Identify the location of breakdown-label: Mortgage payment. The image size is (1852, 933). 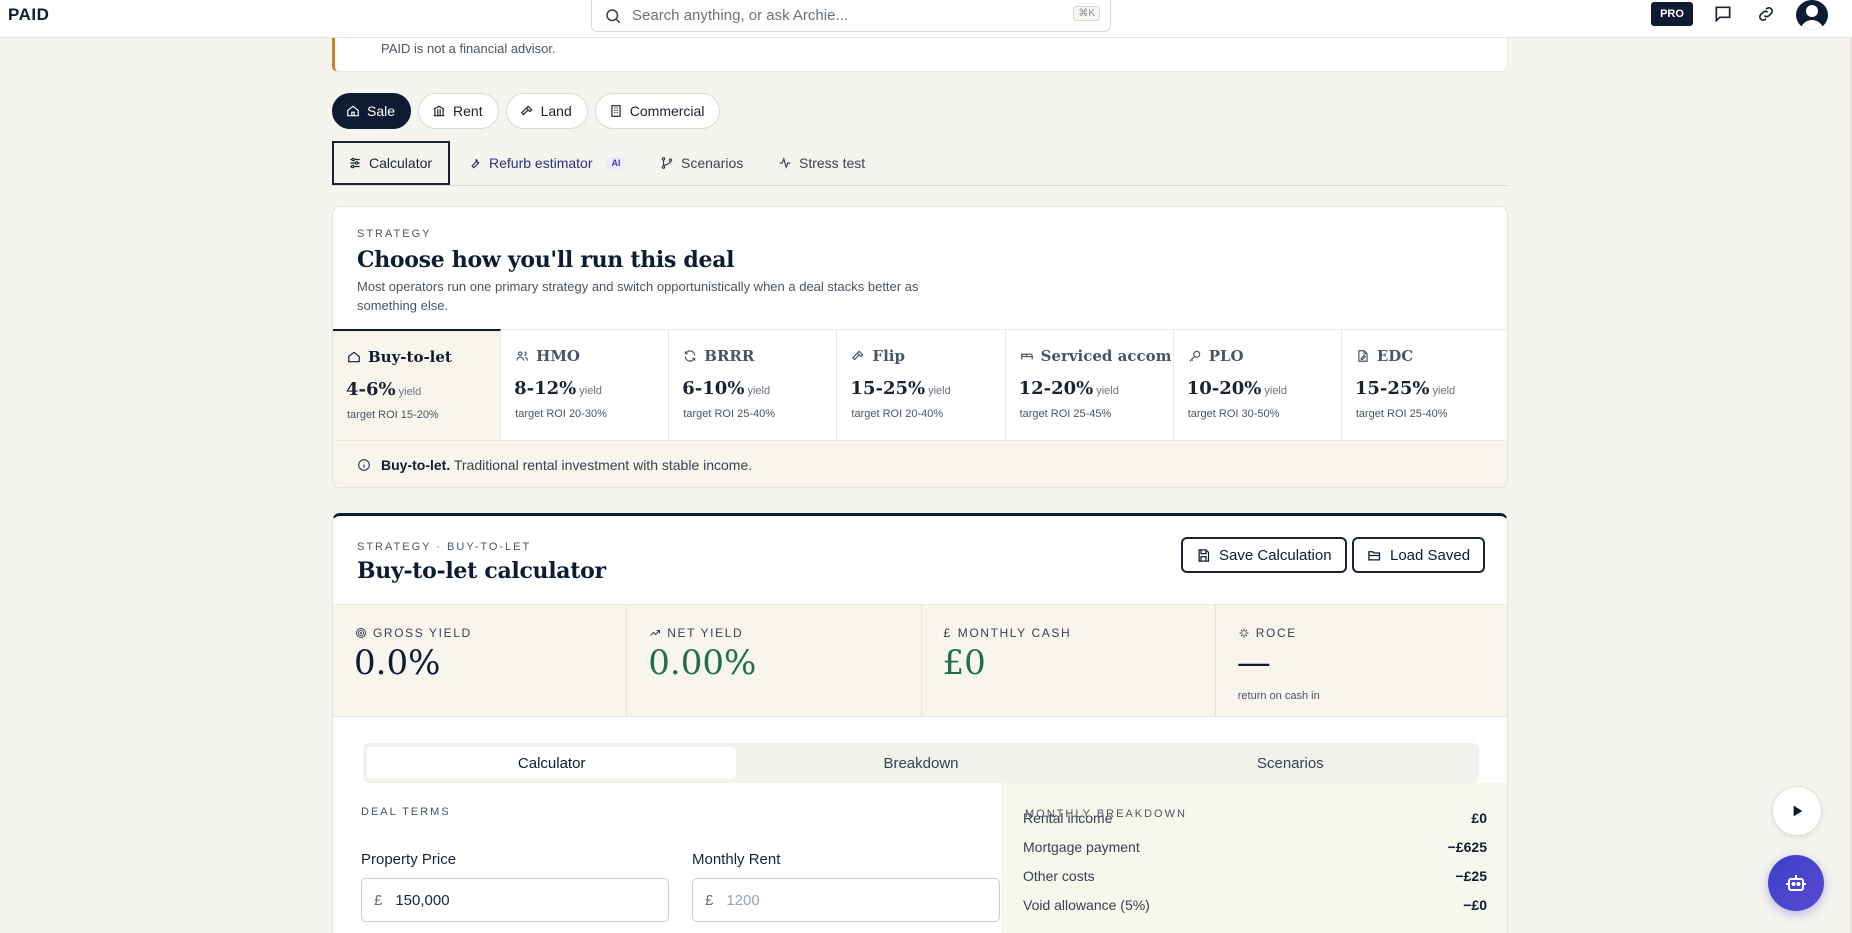
(1081, 846).